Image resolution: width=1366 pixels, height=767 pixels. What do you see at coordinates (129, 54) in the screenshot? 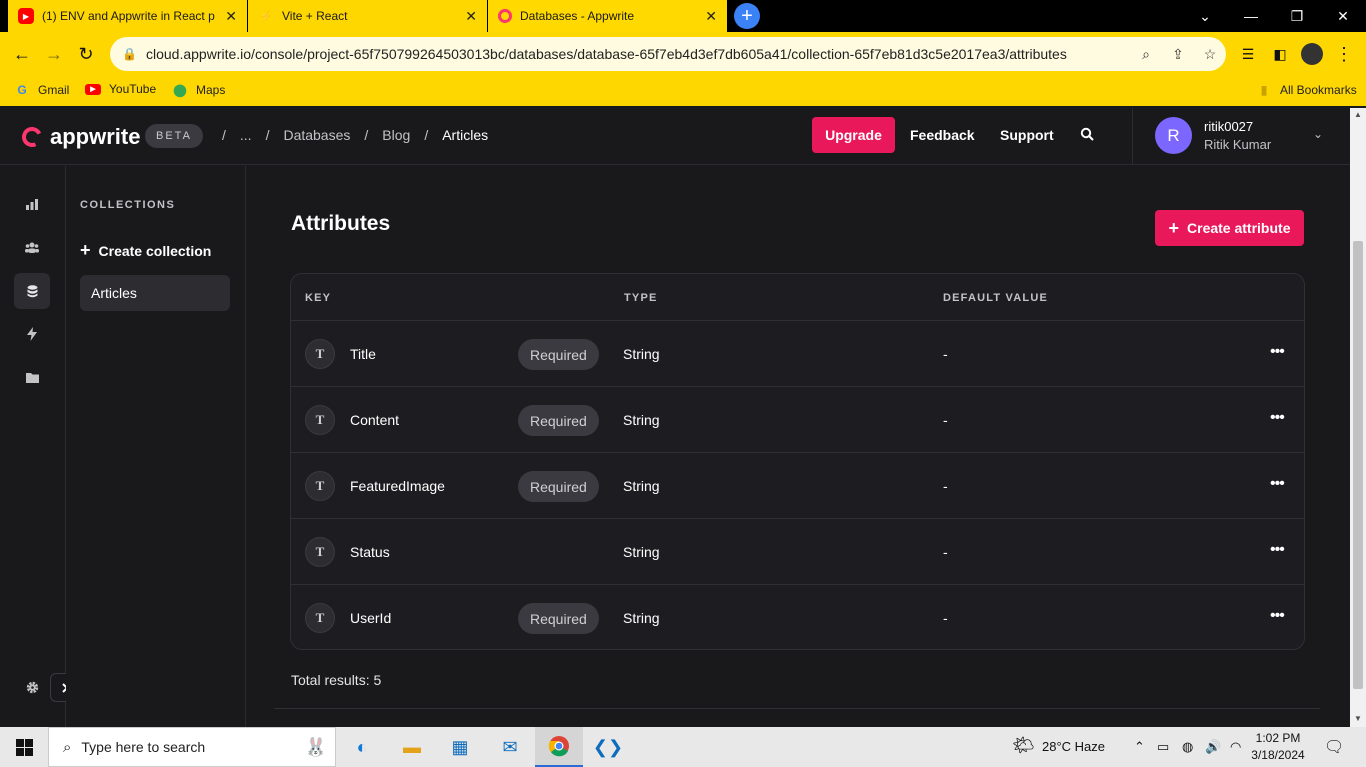
I see `site-info-icon: 🔒` at bounding box center [129, 54].